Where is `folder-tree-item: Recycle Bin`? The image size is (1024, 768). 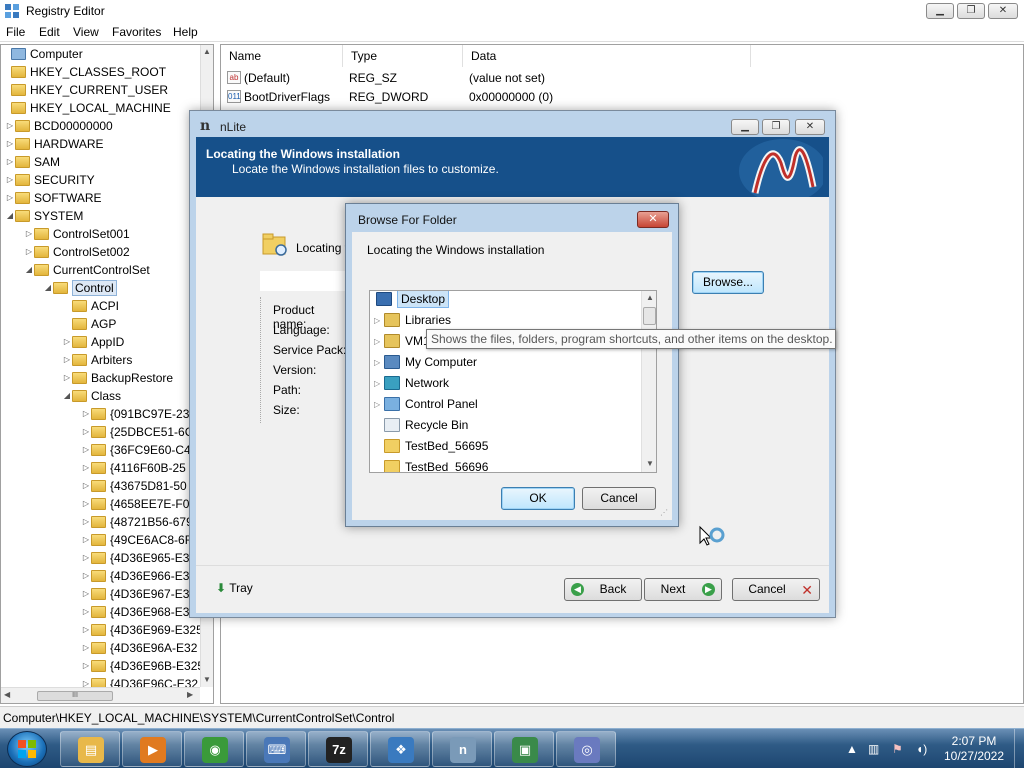
folder-tree-item: Recycle Bin is located at coordinates (421, 425).